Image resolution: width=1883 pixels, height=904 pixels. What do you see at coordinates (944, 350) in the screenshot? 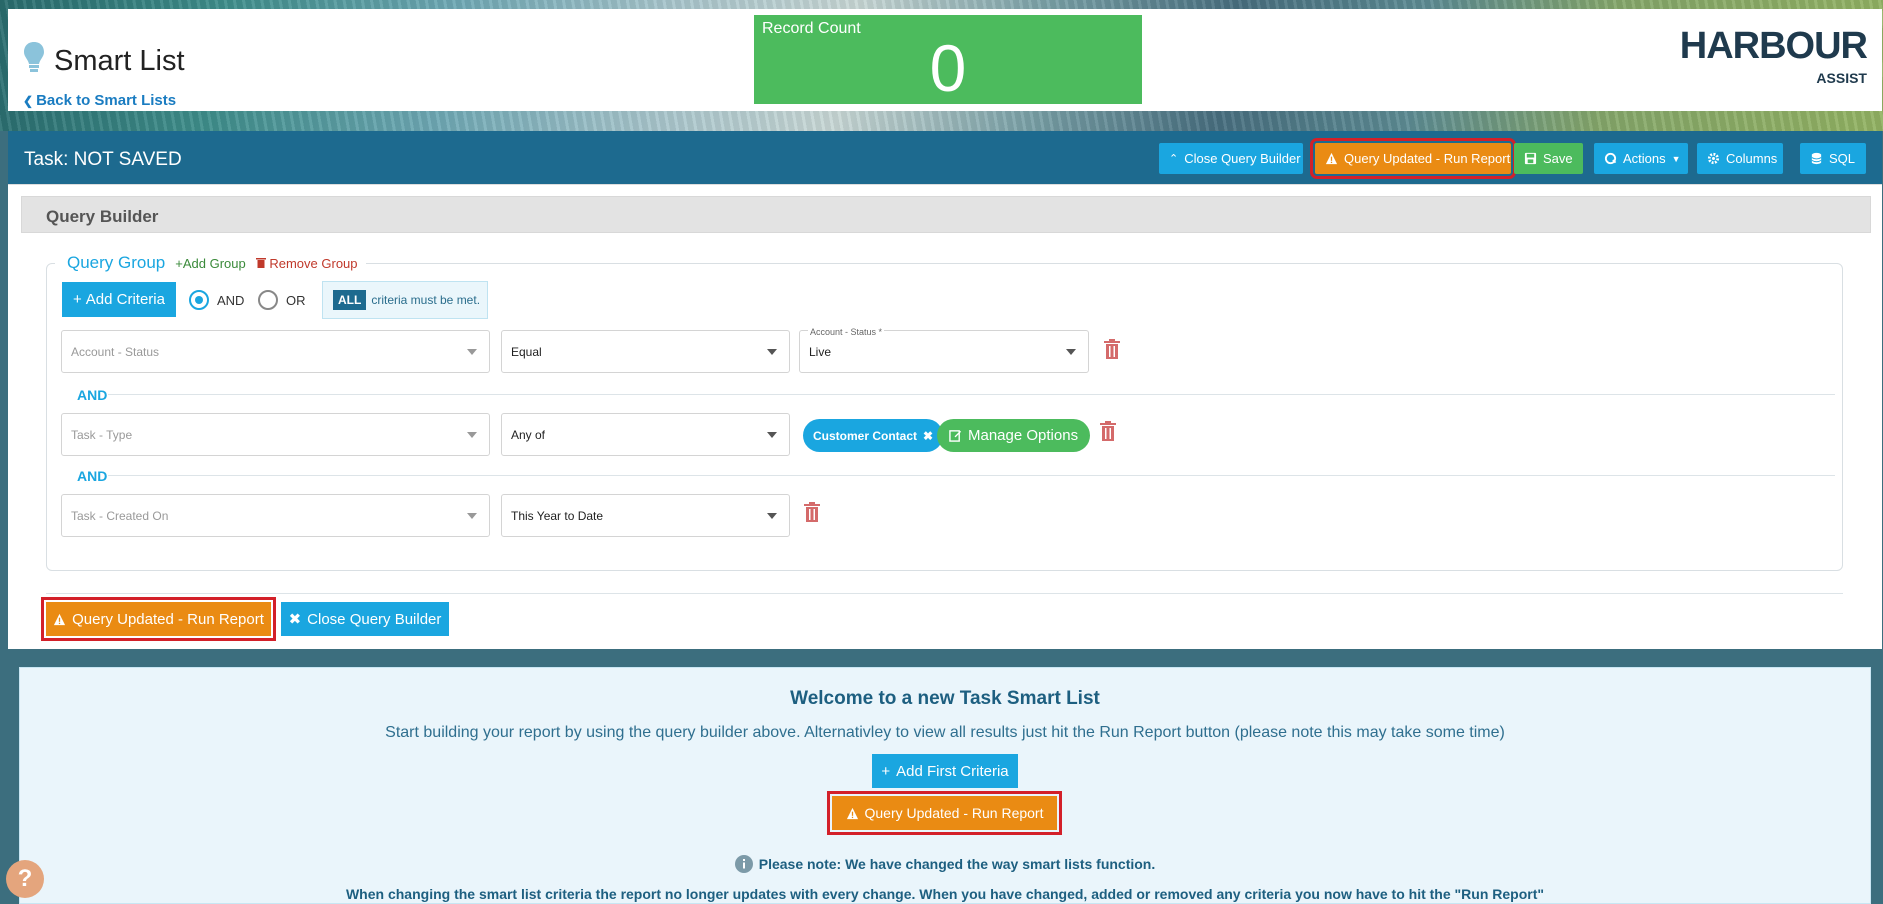
I see `criteria-1-value-select: Account - Status * Live` at bounding box center [944, 350].